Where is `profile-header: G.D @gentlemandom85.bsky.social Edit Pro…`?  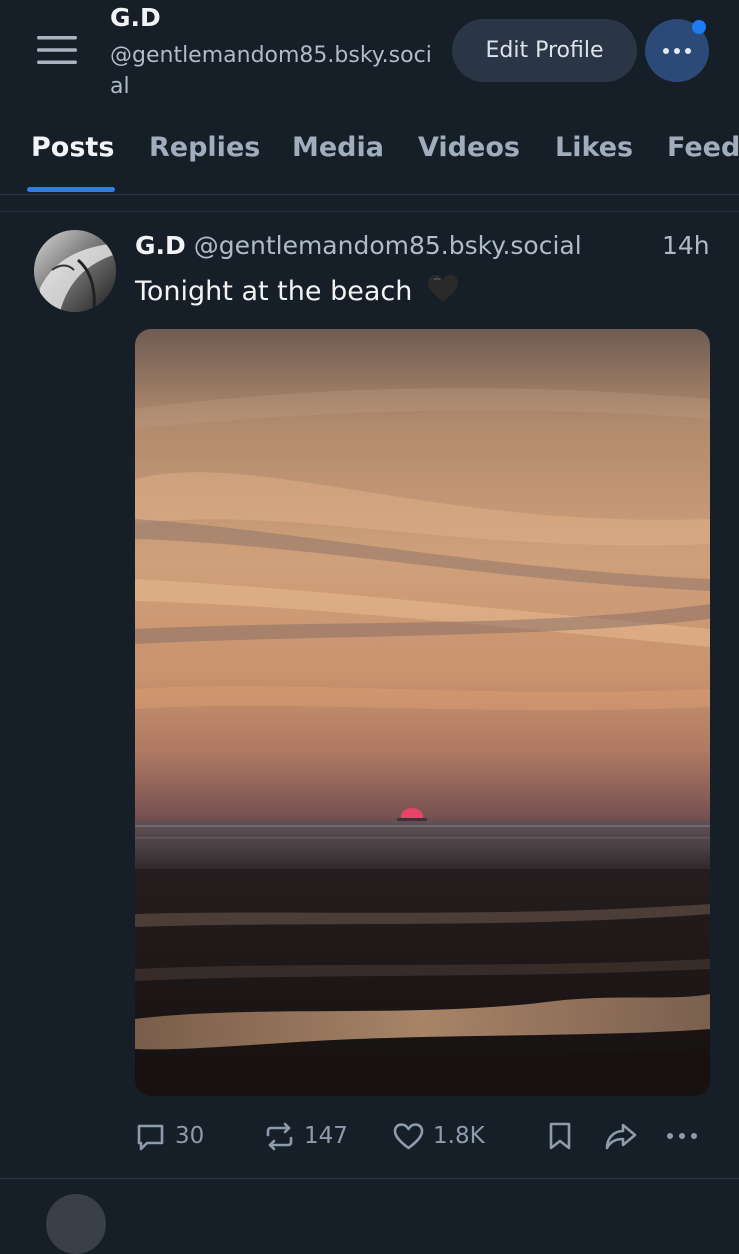 profile-header: G.D @gentlemandom85.bsky.social Edit Pro… is located at coordinates (369, 56).